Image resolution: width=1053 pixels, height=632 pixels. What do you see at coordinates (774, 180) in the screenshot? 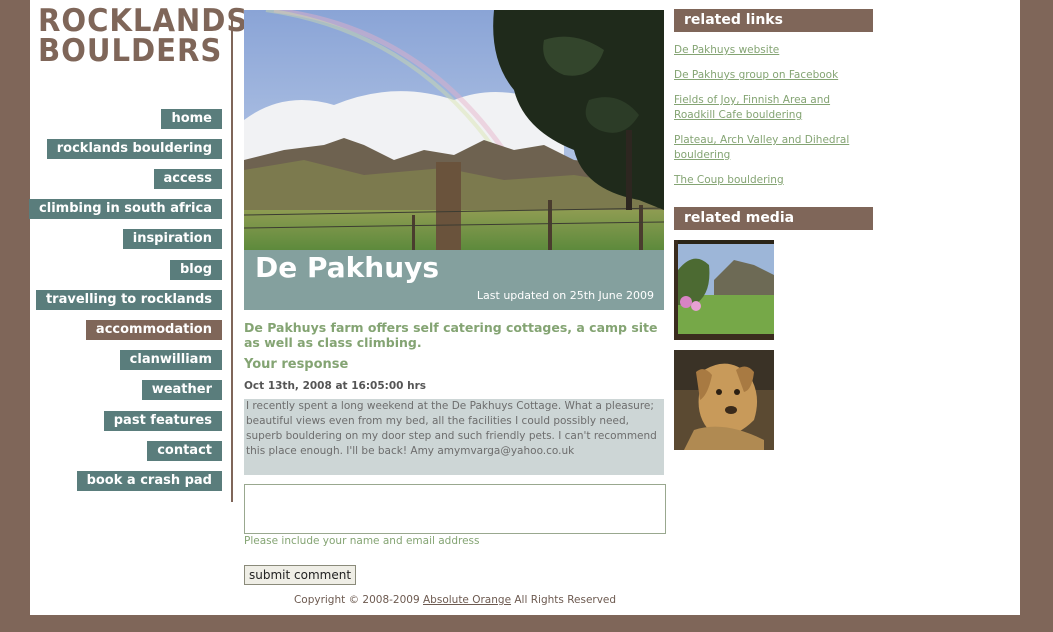
I see `related-link-the-coup: The Coup bouldering` at bounding box center [774, 180].